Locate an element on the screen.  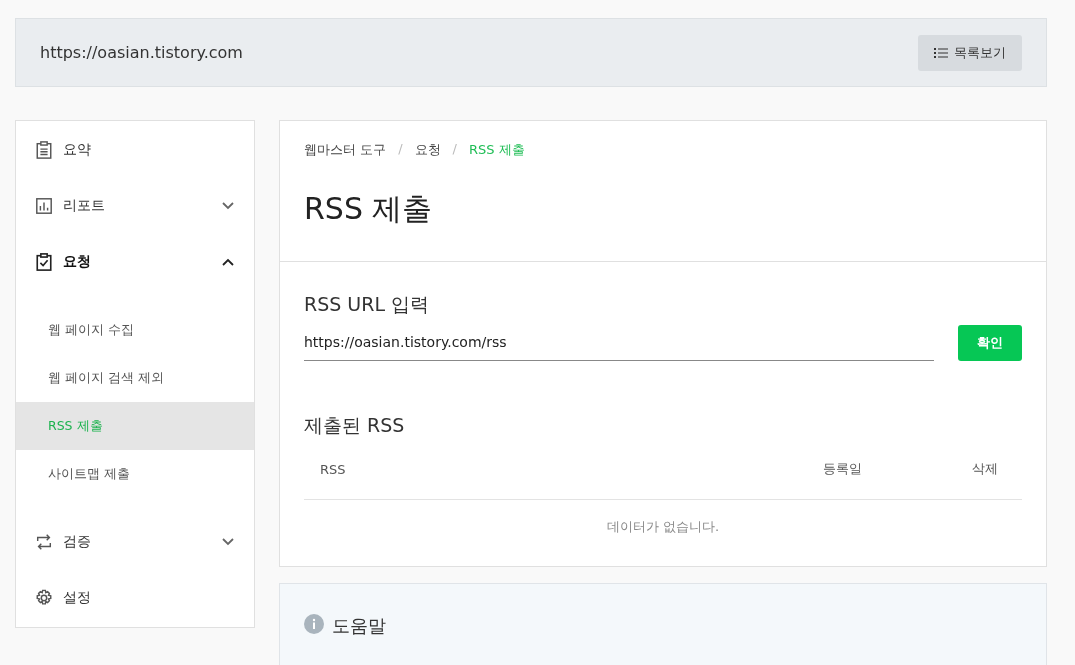
help-title: 도움말 is located at coordinates (359, 626).